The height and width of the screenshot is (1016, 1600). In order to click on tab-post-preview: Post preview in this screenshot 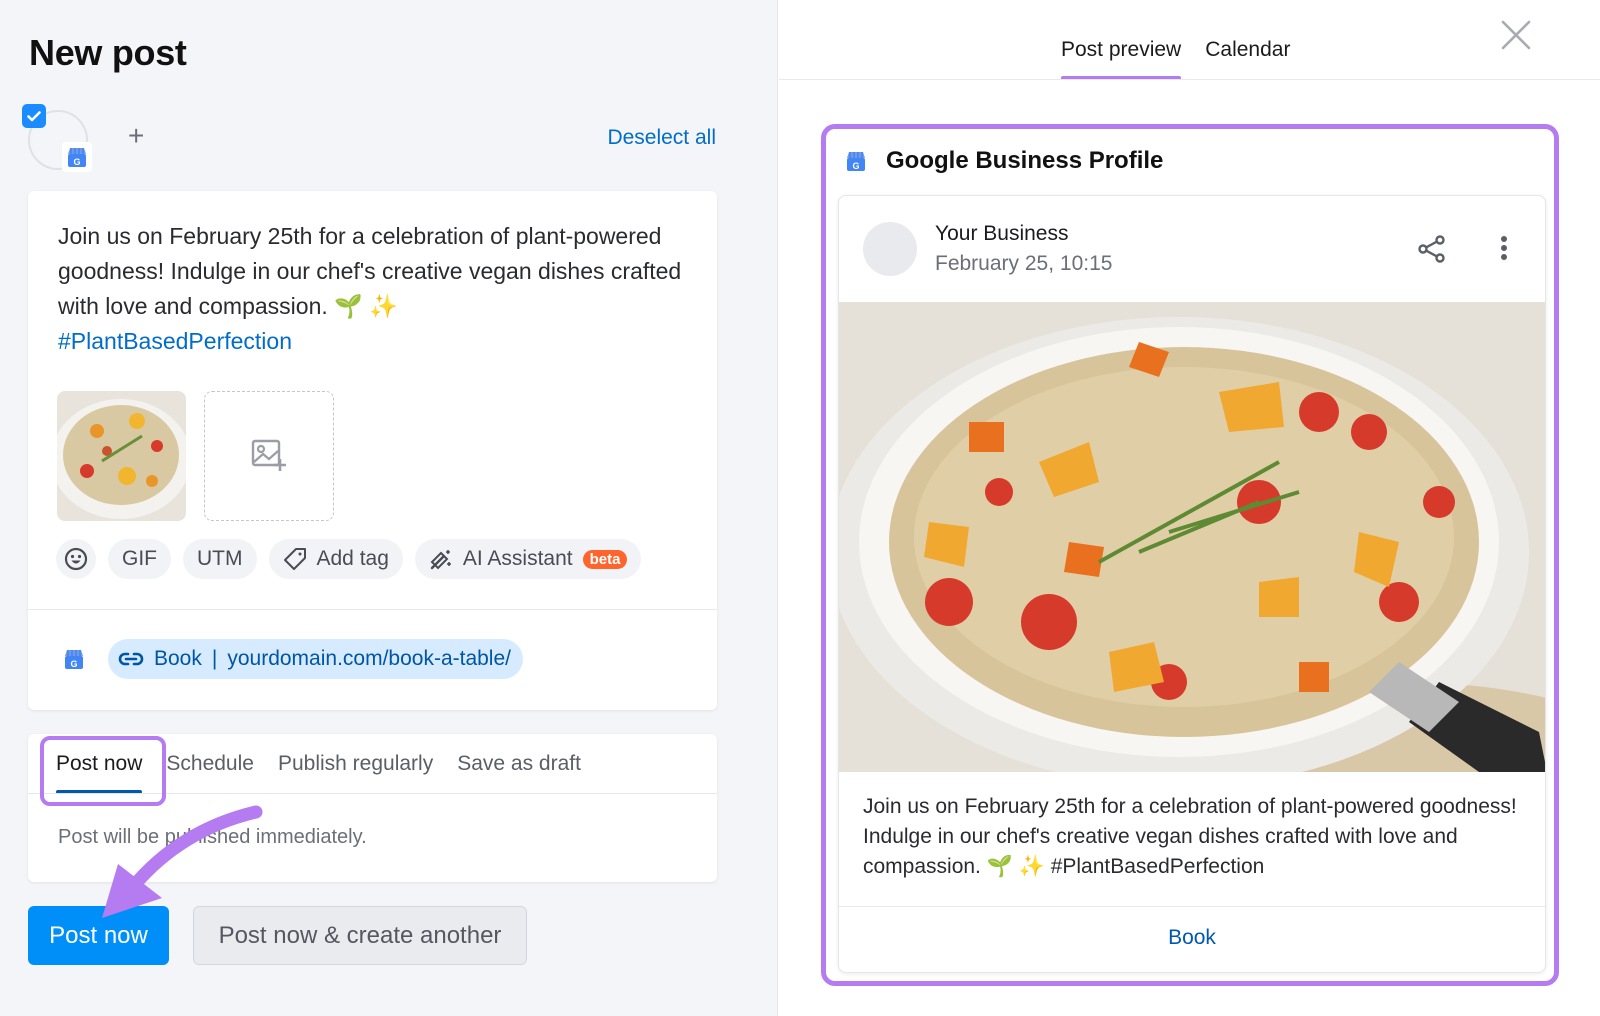, I will do `click(1121, 50)`.